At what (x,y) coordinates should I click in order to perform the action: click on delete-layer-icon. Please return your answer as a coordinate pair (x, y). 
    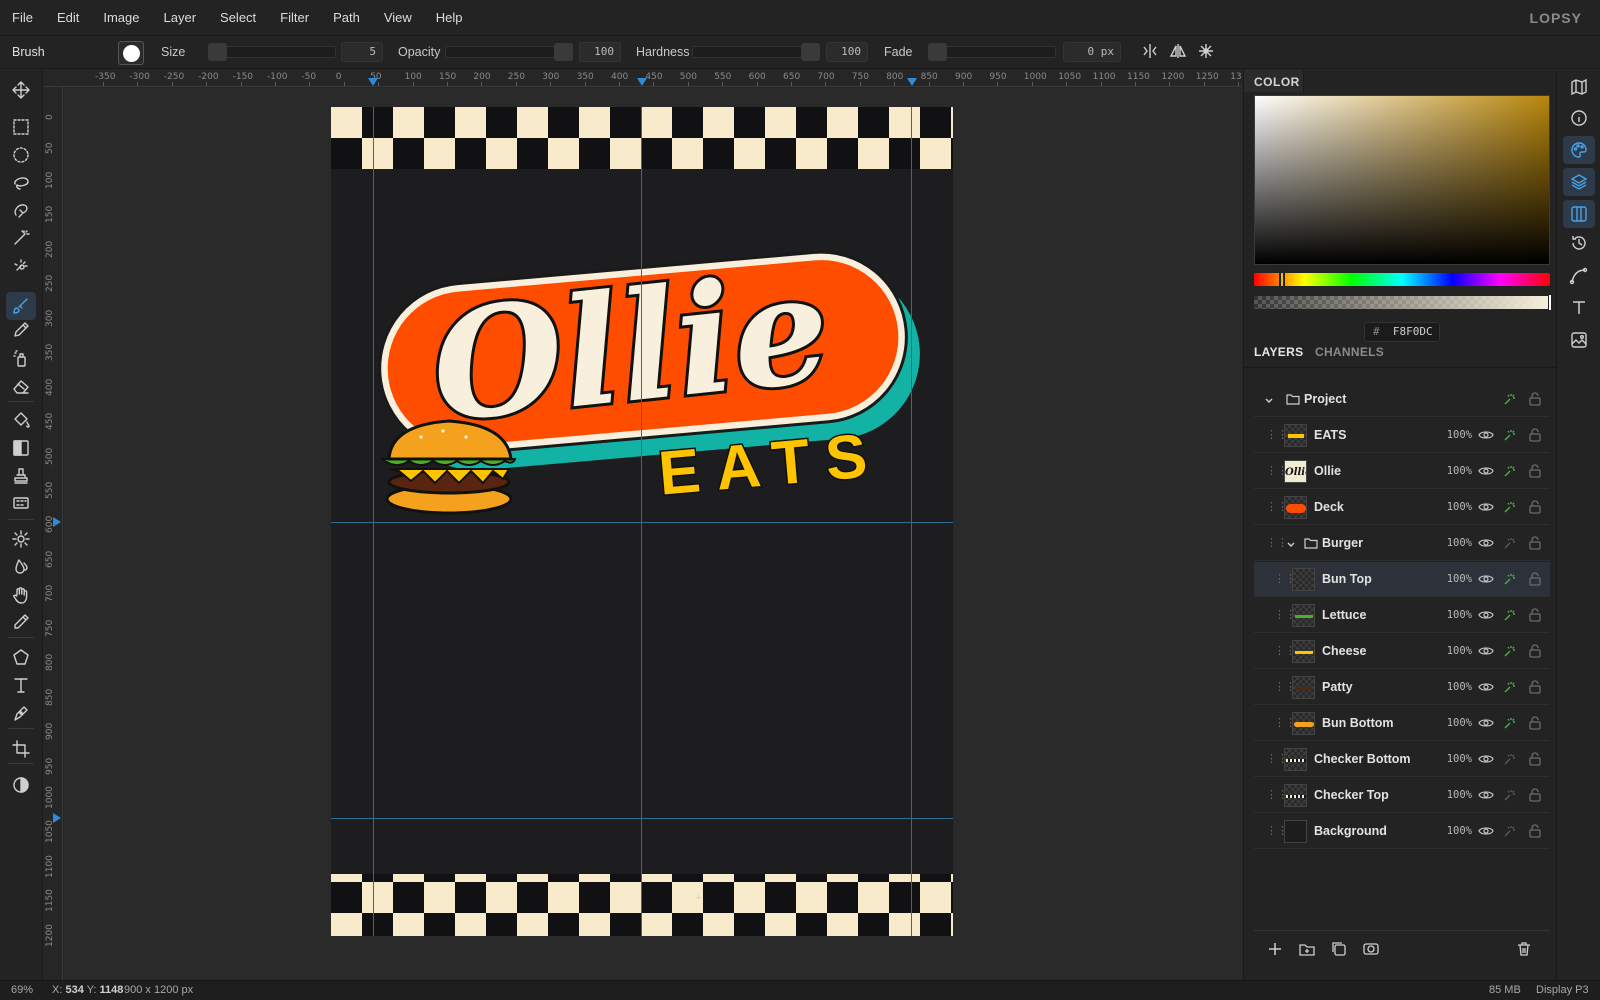
    Looking at the image, I should click on (1524, 949).